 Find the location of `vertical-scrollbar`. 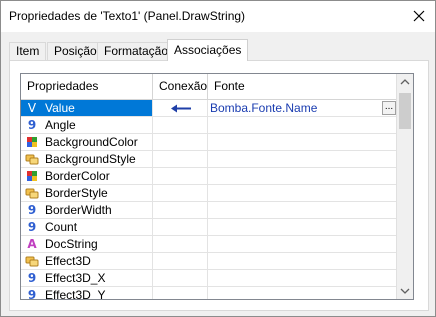

vertical-scrollbar is located at coordinates (404, 186).